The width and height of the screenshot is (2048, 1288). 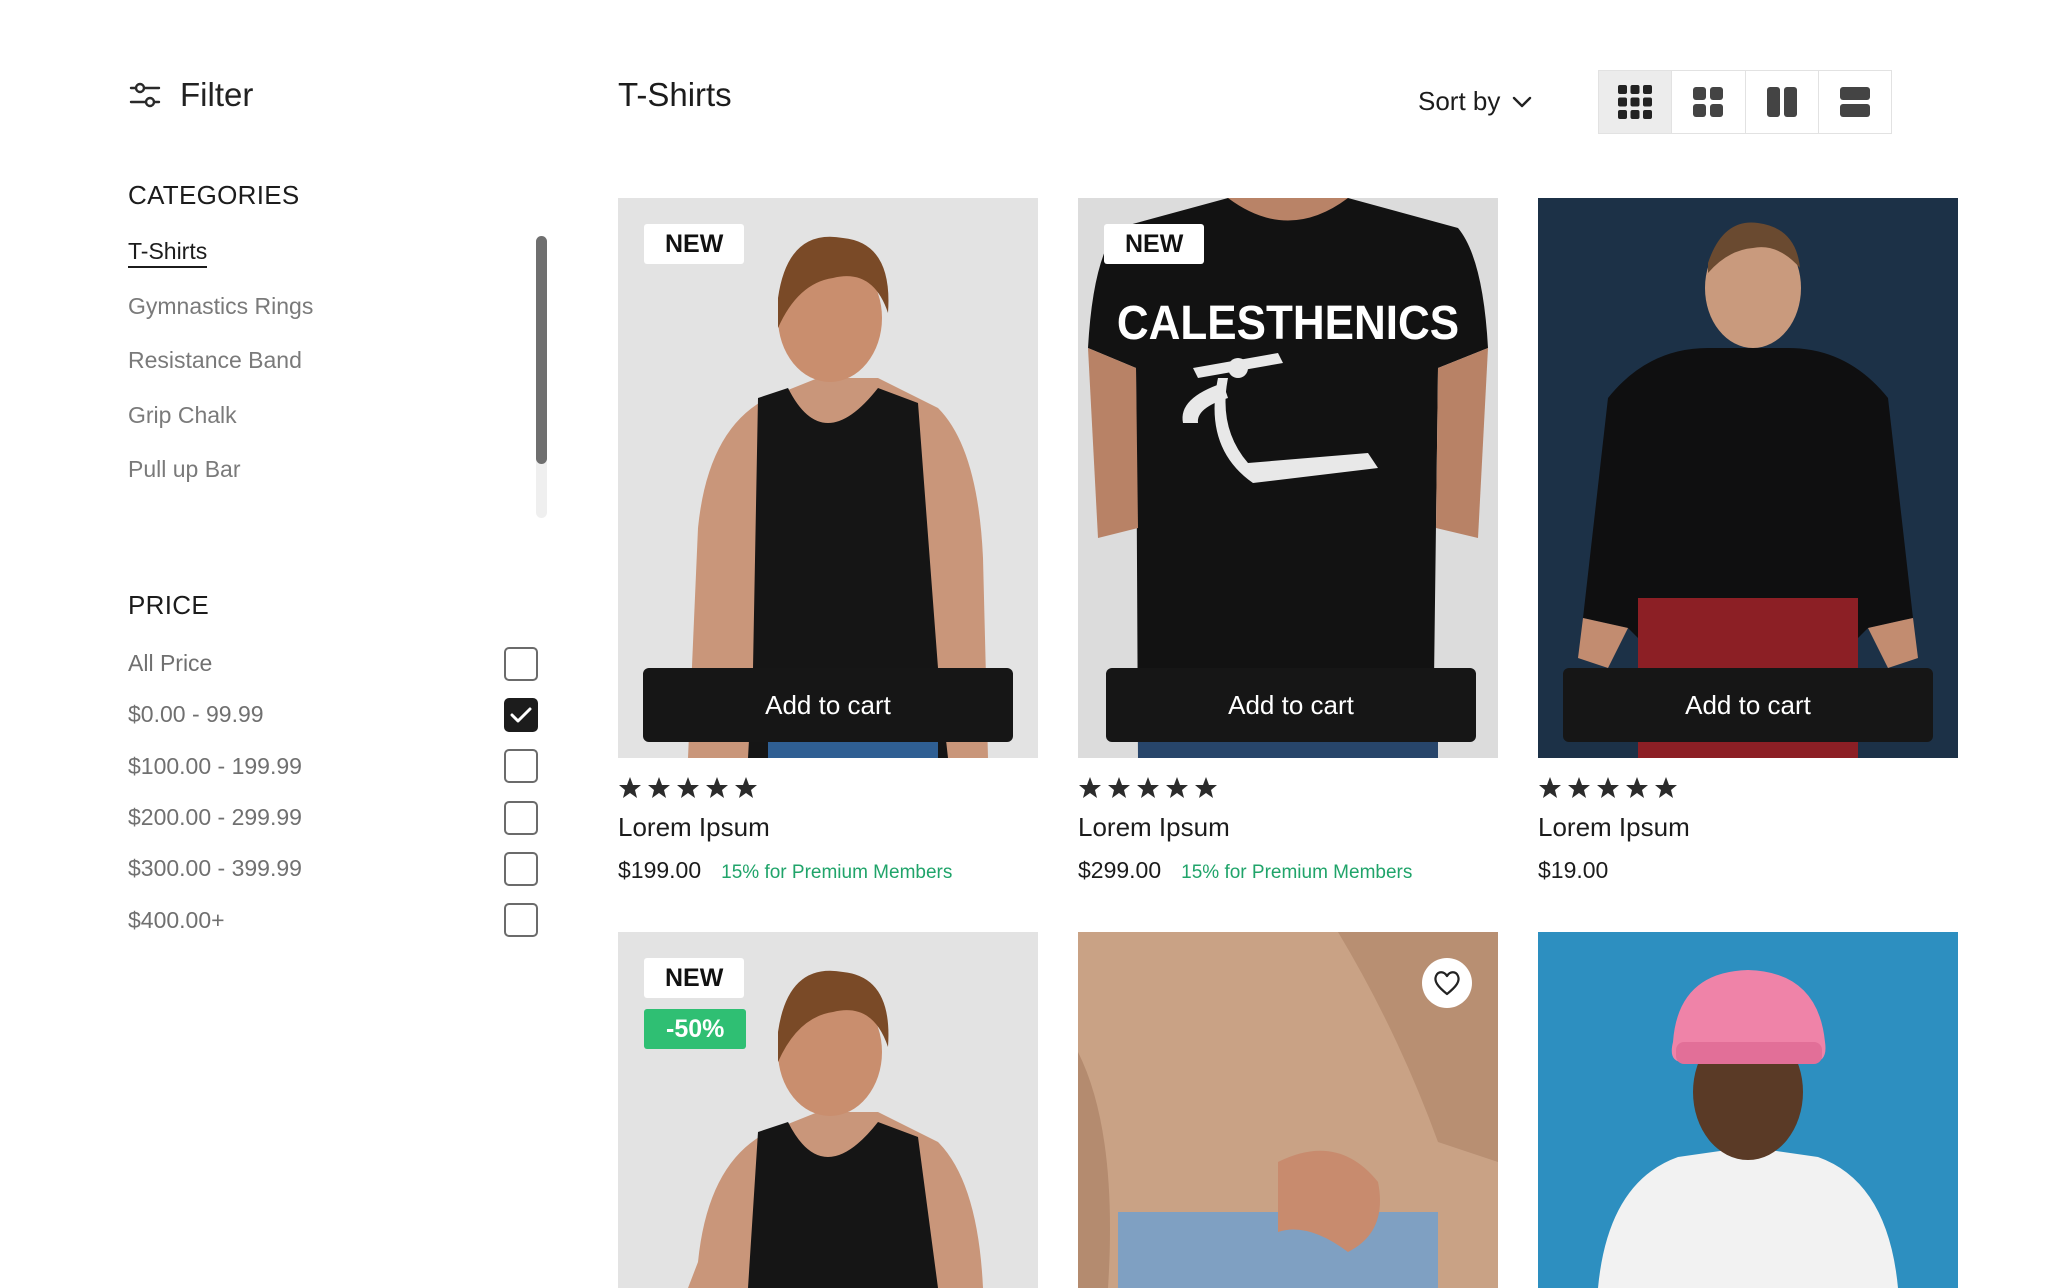 I want to click on checkmark-icon, so click(x=521, y=715).